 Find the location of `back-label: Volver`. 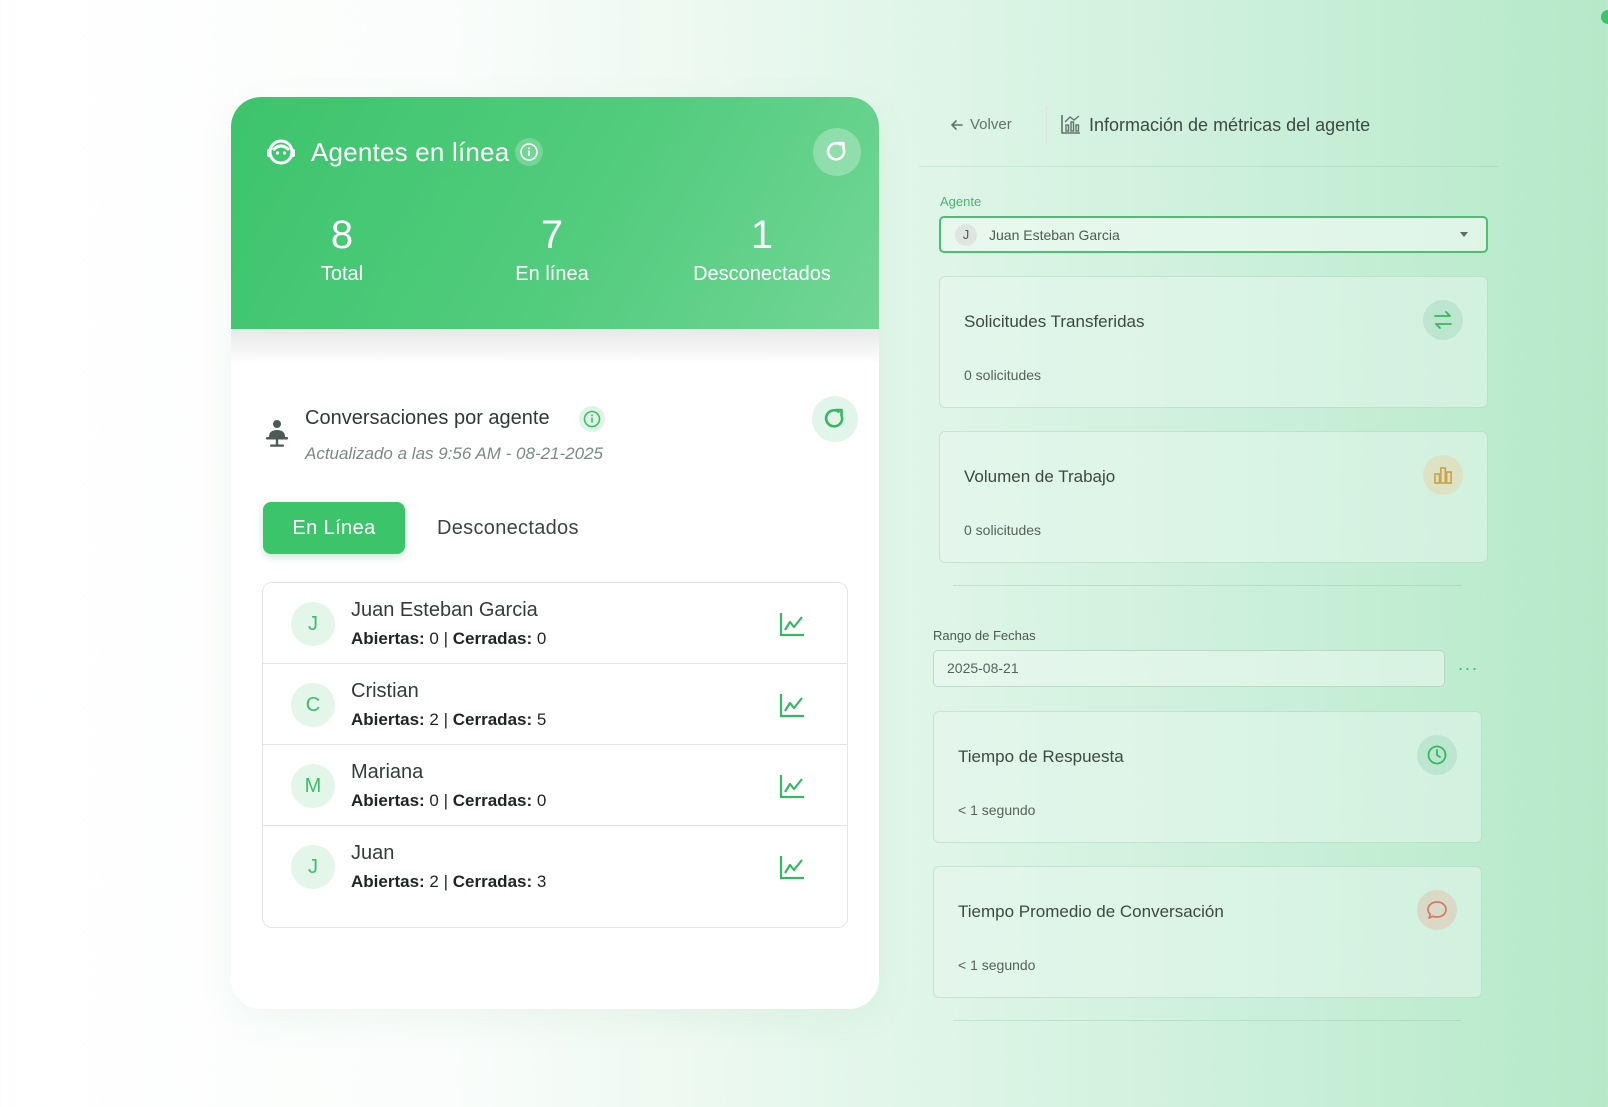

back-label: Volver is located at coordinates (991, 124).